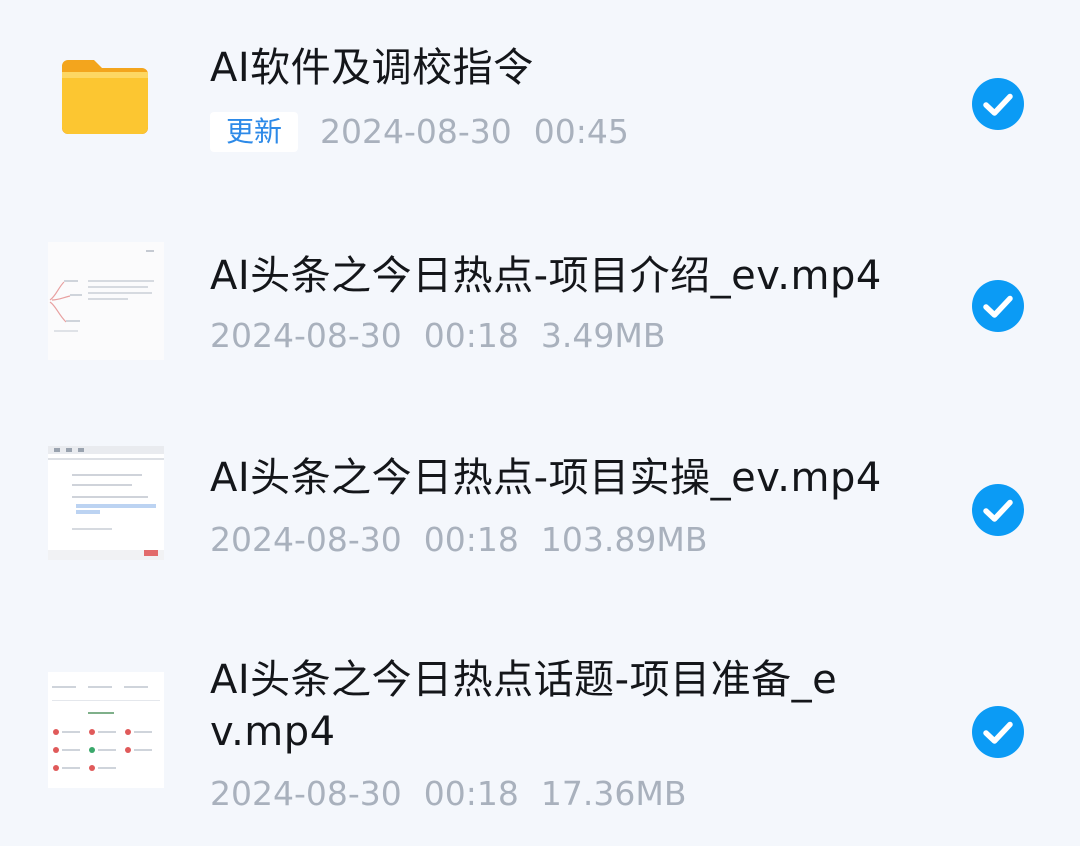 This screenshot has height=846, width=1080. What do you see at coordinates (581, 131) in the screenshot?
I see `file-time: 00:45` at bounding box center [581, 131].